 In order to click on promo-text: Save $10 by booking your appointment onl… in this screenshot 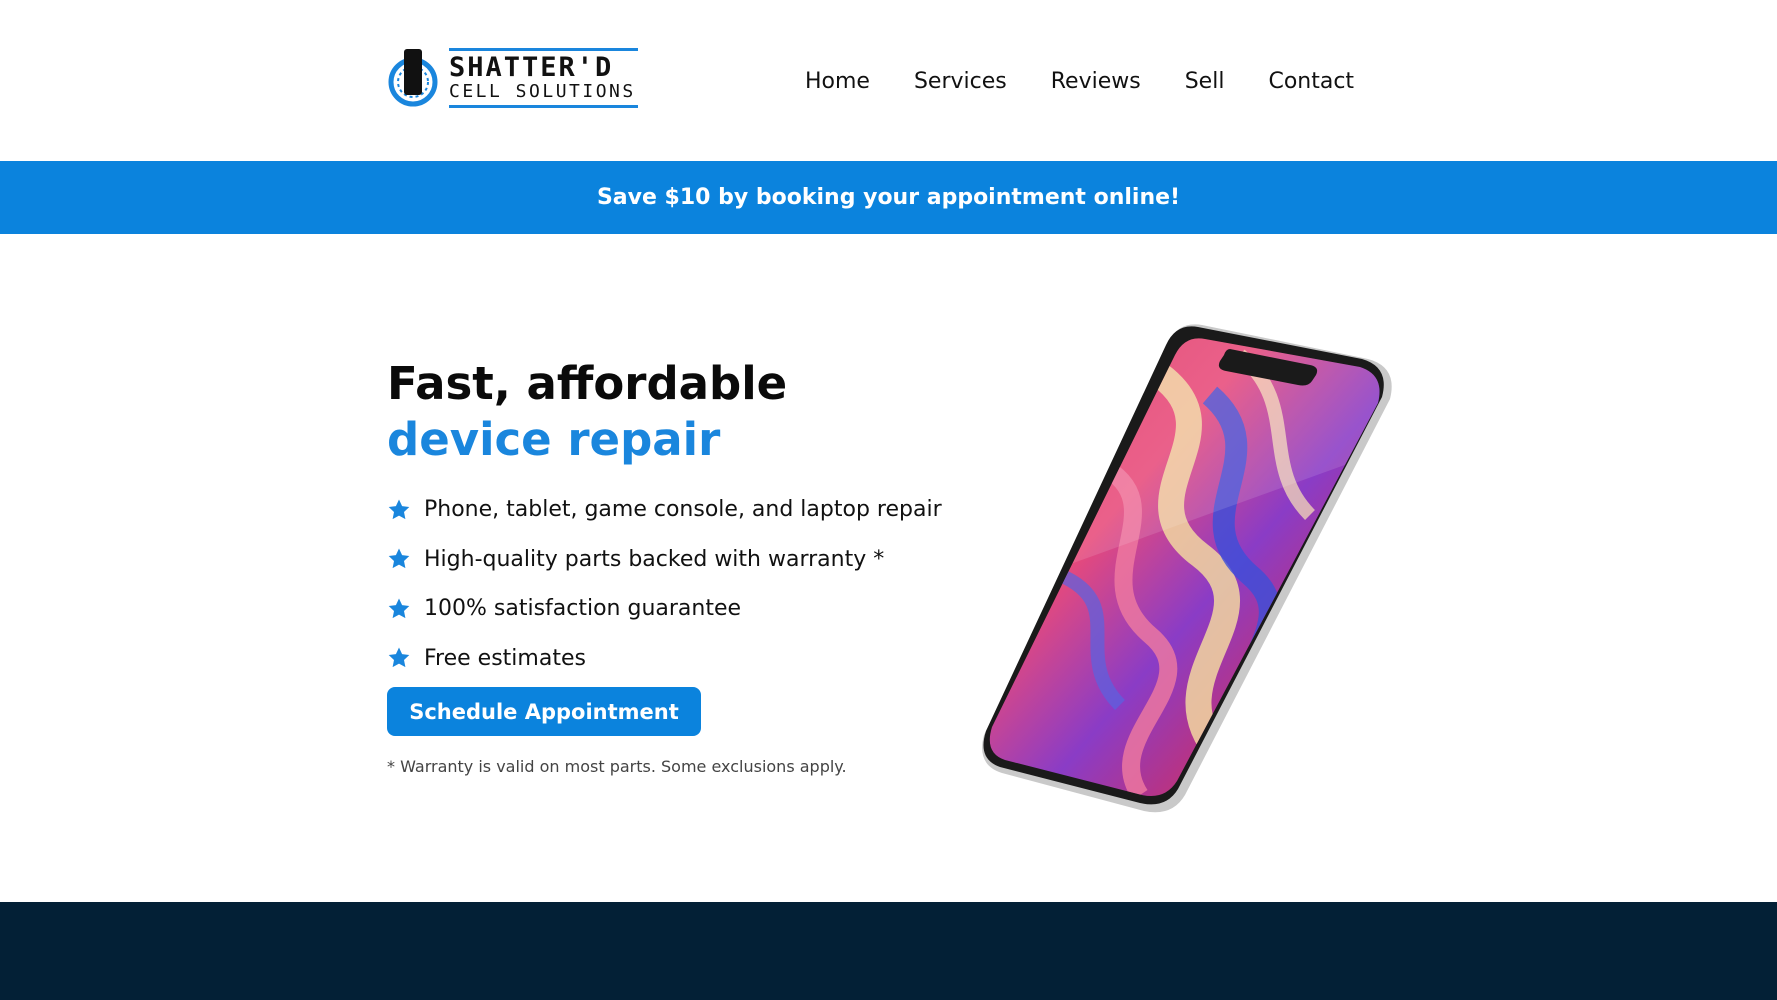, I will do `click(888, 197)`.